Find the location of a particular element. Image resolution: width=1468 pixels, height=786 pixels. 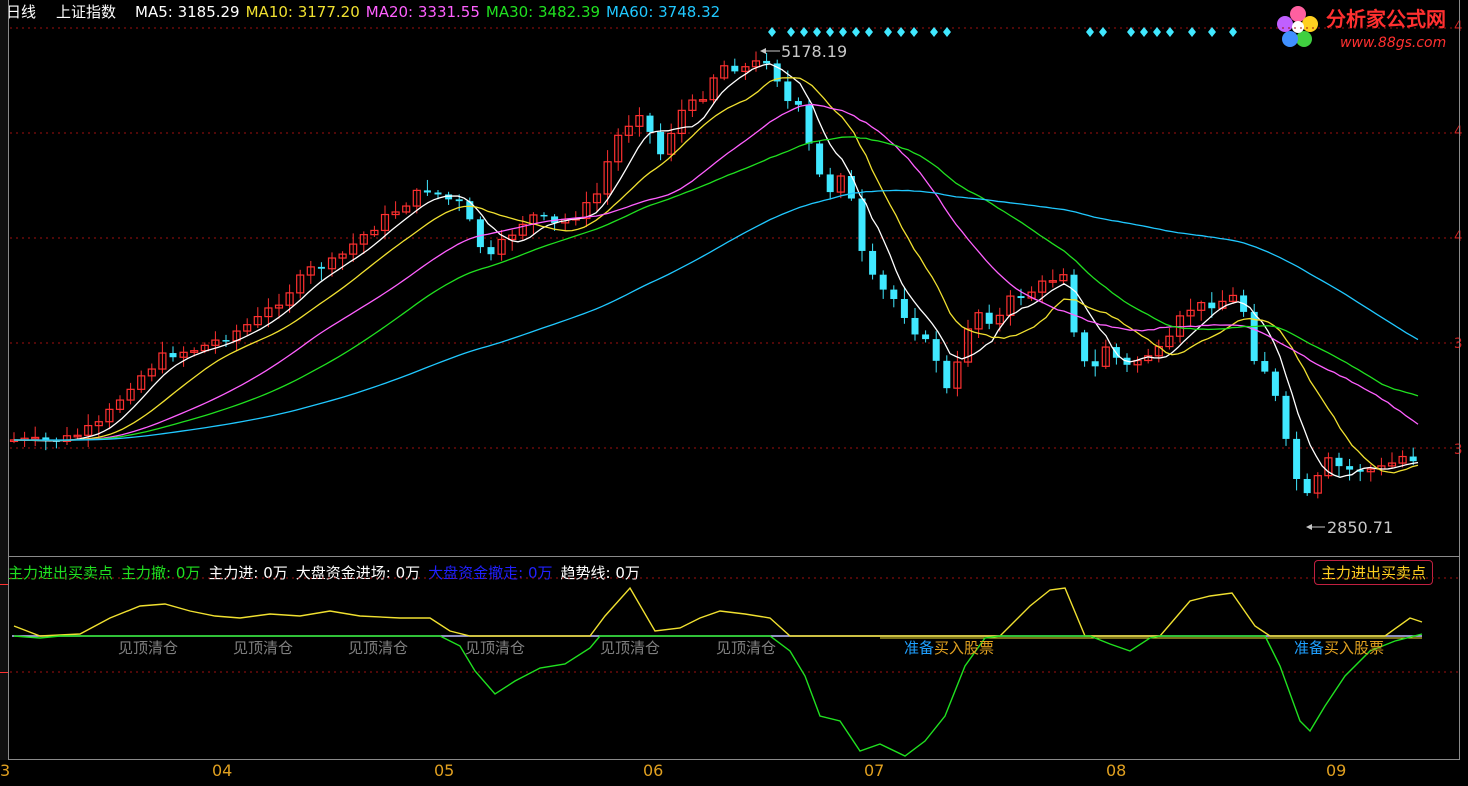

x-tick-label: 07 is located at coordinates (874, 770).